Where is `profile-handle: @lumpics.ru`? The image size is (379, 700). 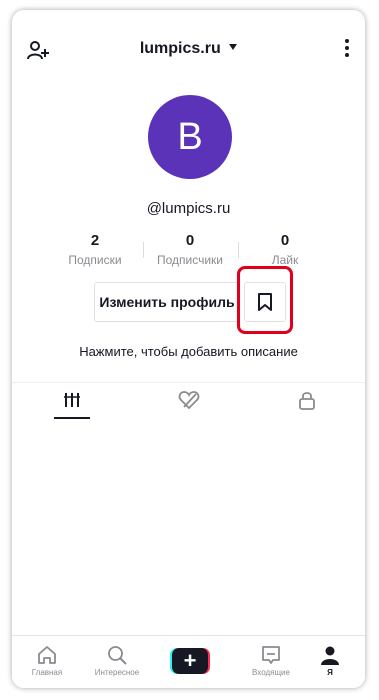 profile-handle: @lumpics.ru is located at coordinates (188, 208).